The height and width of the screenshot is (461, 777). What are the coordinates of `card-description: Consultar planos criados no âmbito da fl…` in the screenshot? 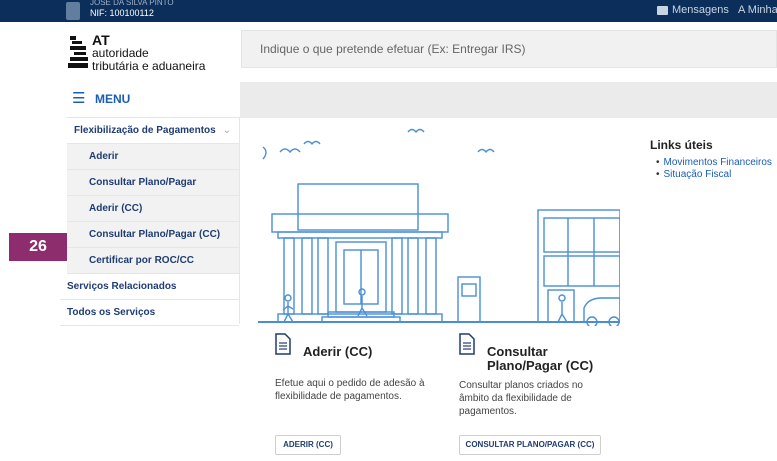 It's located at (521, 398).